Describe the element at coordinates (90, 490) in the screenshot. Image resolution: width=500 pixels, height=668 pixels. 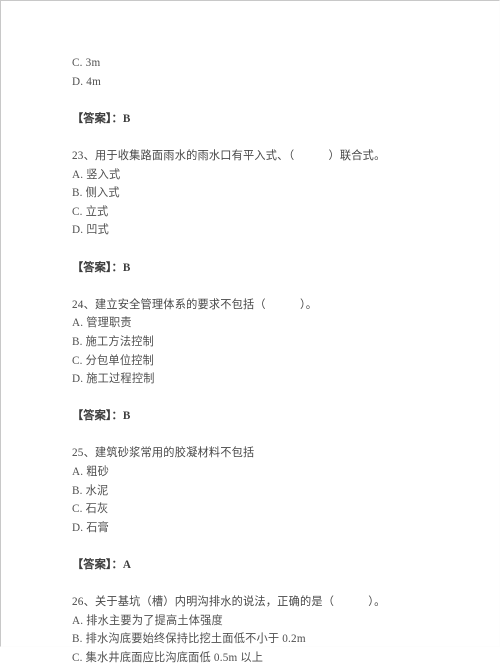
I see `option-line: B. 水泥` at that location.